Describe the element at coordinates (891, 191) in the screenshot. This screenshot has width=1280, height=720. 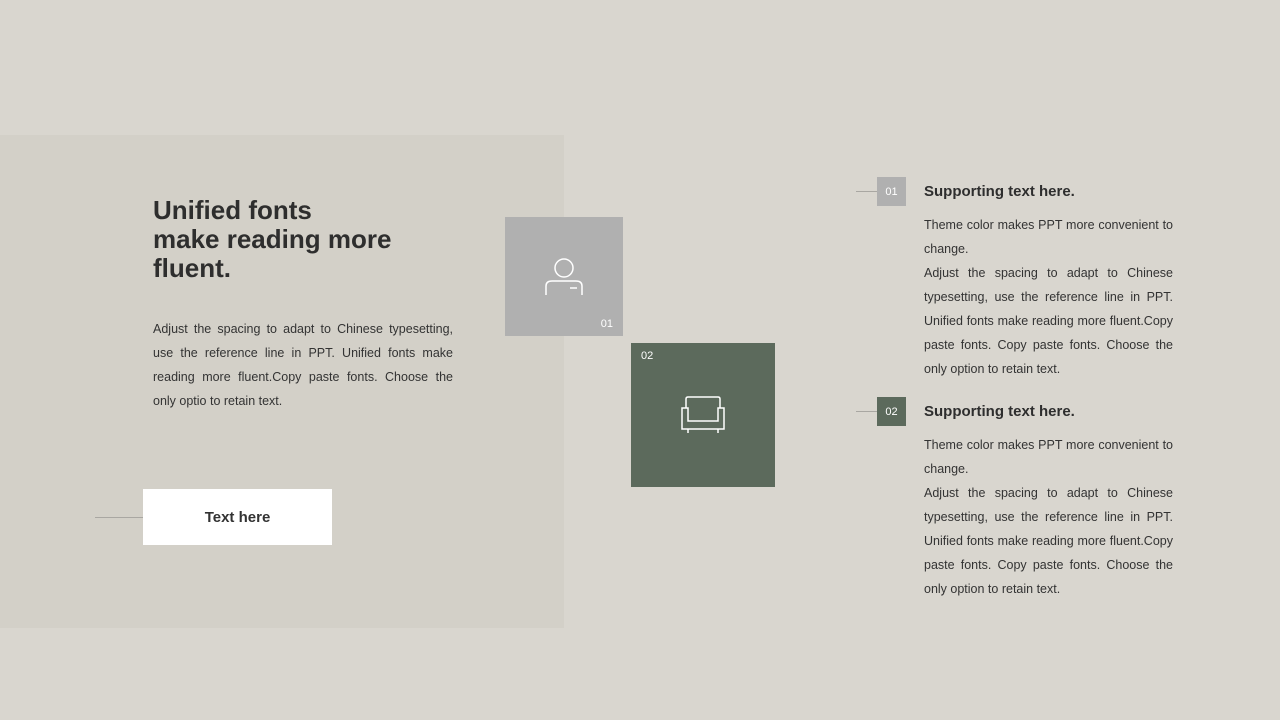
I see `item-number-badge: 01` at that location.